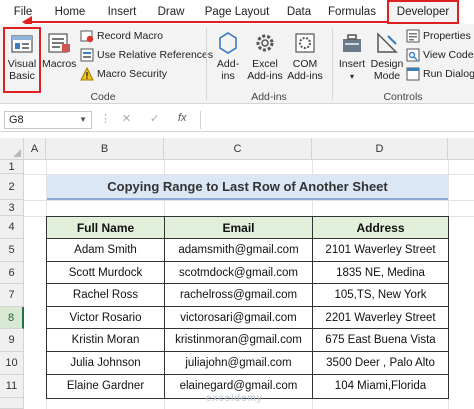 The width and height of the screenshot is (474, 409). Describe the element at coordinates (35, 149) in the screenshot. I see `column-header-a: A` at that location.